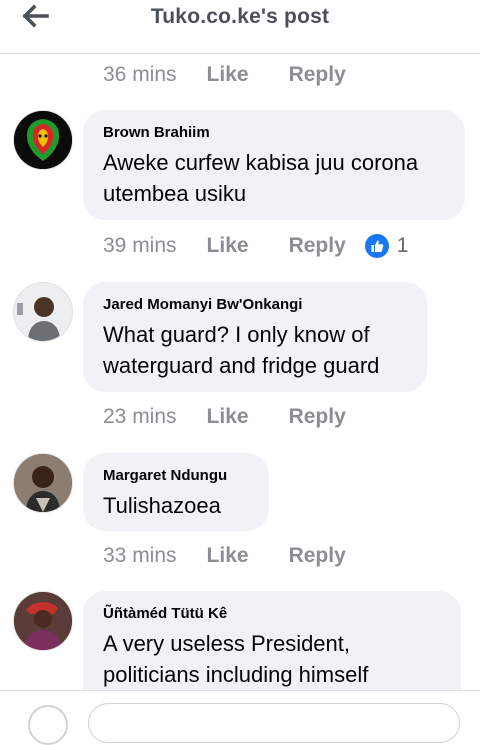 Image resolution: width=480 pixels, height=745 pixels. Describe the element at coordinates (48, 725) in the screenshot. I see `camera-icon` at that location.